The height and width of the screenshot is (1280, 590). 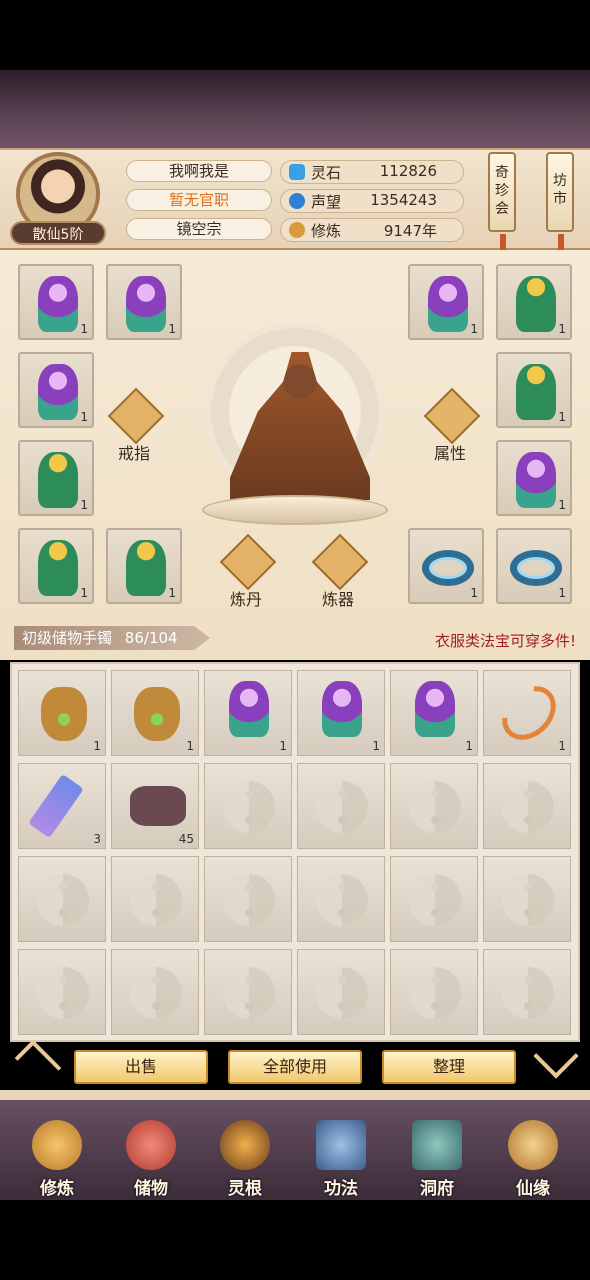 I want to click on resource-value: 112826, so click(x=408, y=171).